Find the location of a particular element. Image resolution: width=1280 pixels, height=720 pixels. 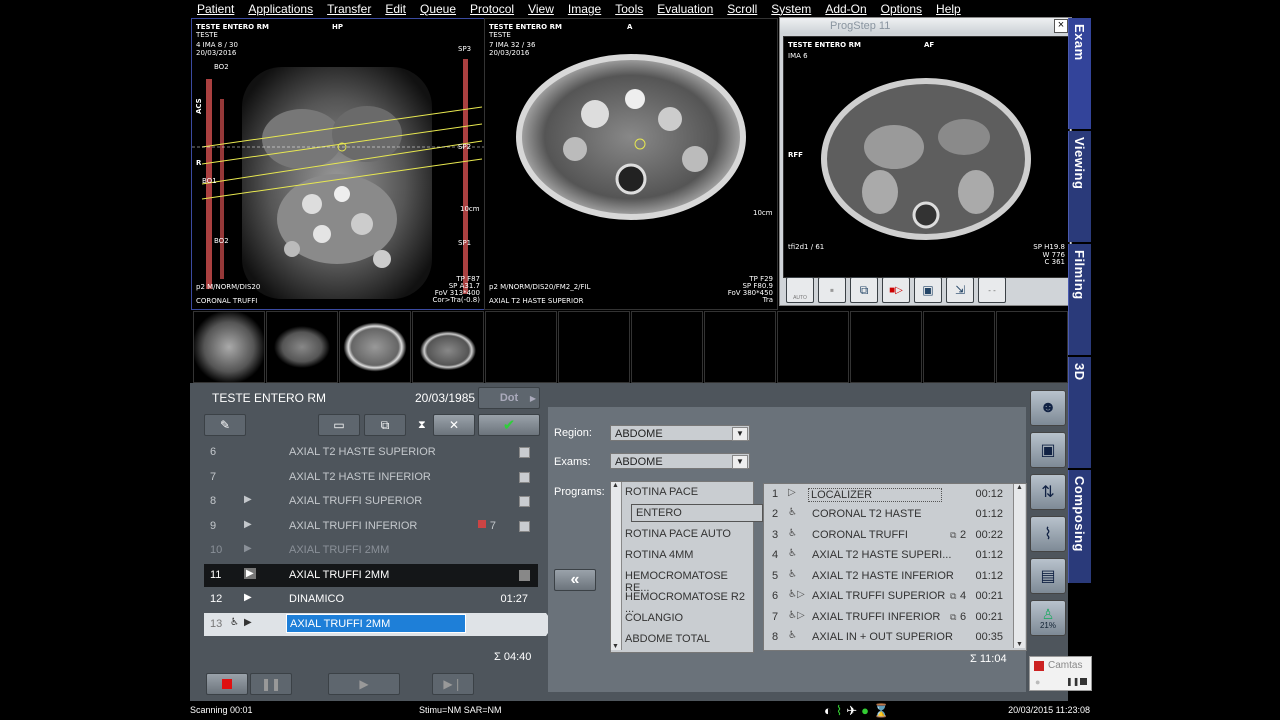

play-button: ▶ is located at coordinates (364, 684).